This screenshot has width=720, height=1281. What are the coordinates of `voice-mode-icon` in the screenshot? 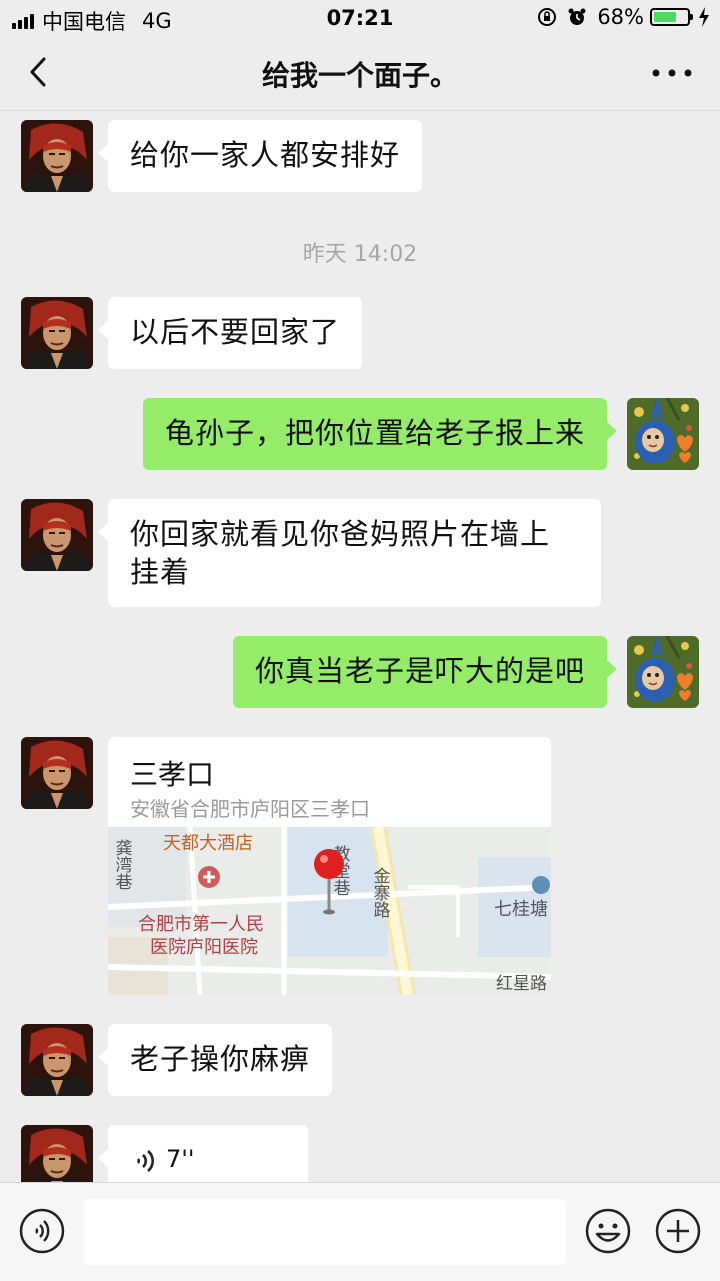 It's located at (42, 1231).